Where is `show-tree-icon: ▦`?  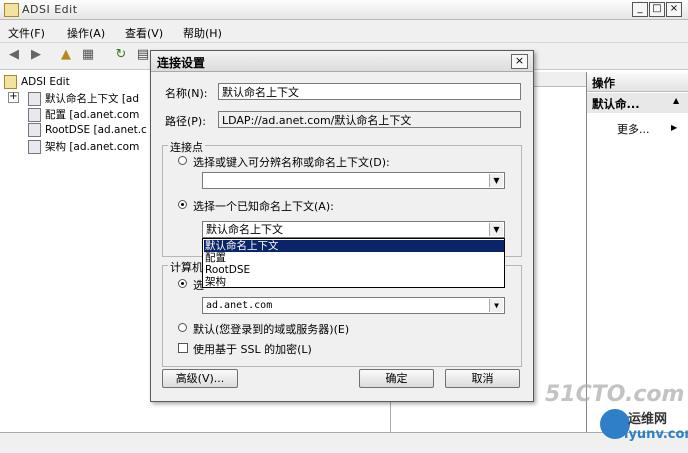 show-tree-icon: ▦ is located at coordinates (88, 55).